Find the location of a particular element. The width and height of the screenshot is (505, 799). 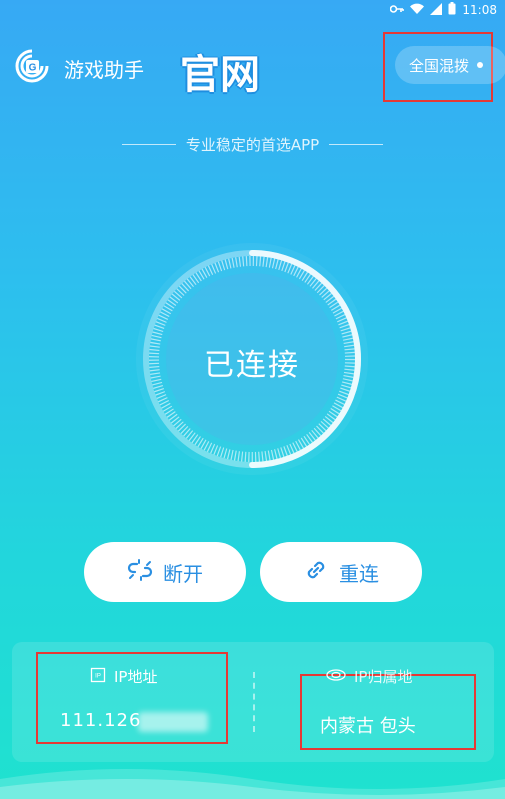

reconnect-label: 重连 is located at coordinates (359, 573).